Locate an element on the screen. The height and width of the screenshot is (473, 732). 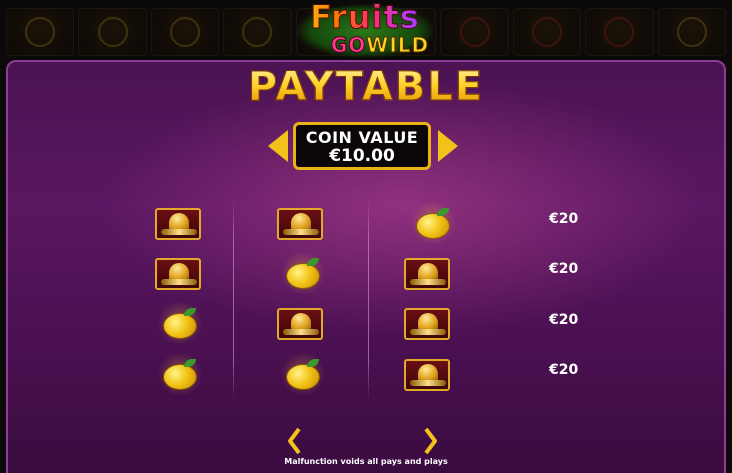
malfunction-disclaimer: Malfunction voids all pays and plays is located at coordinates (366, 461).